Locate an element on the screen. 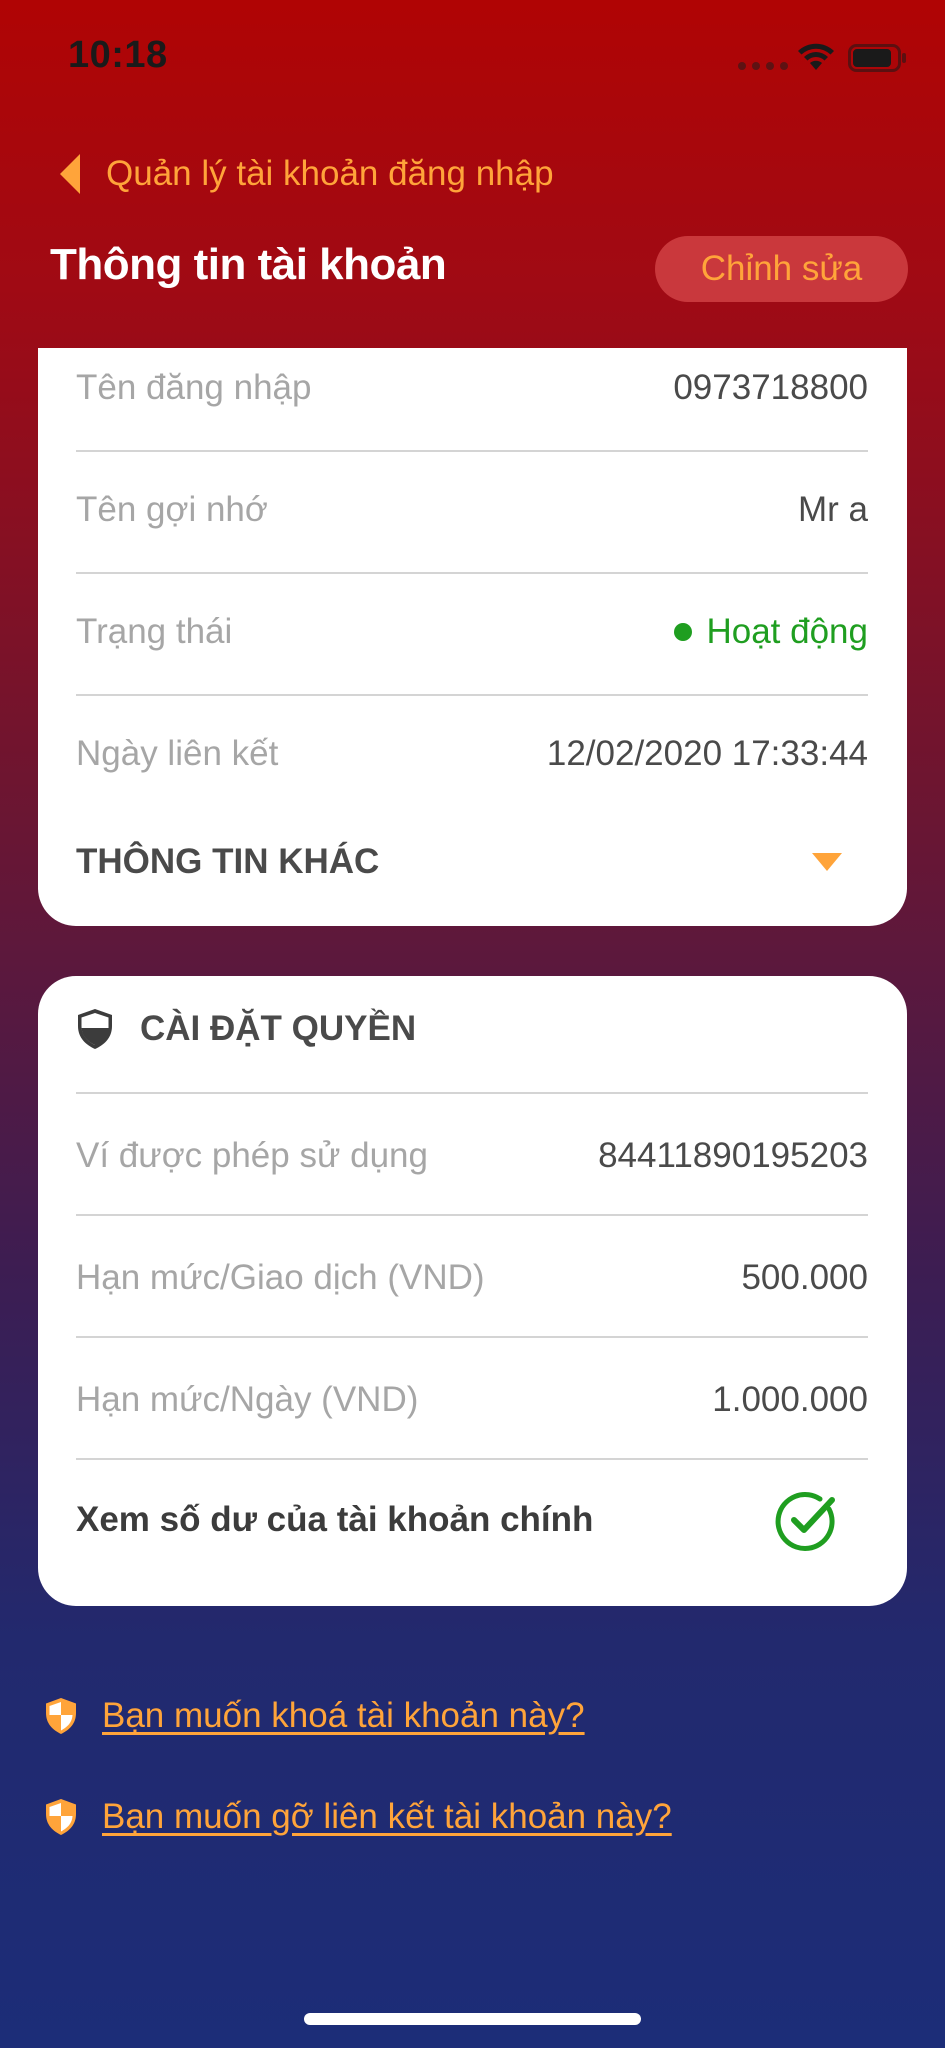 This screenshot has width=945, height=2048. caret-down-icon is located at coordinates (827, 862).